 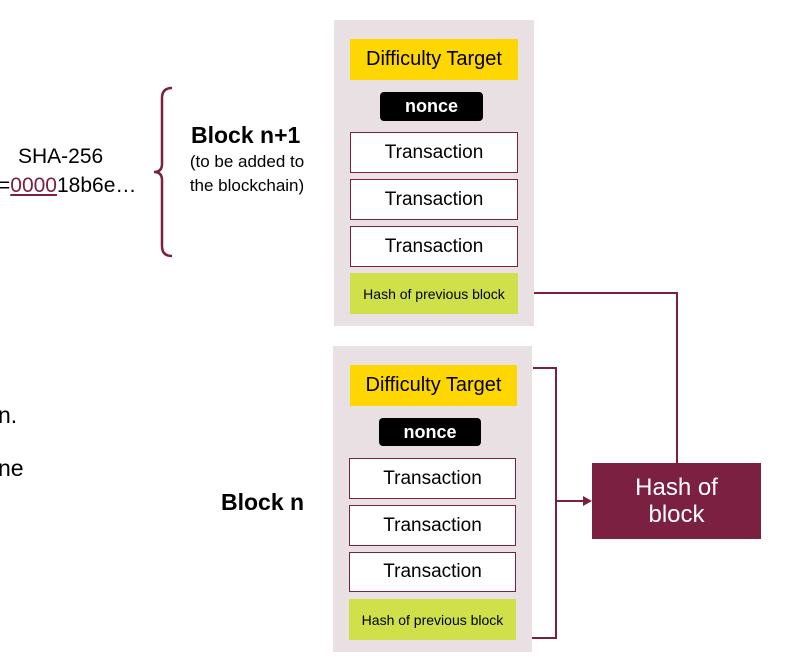 I want to click on curly-brace, so click(x=163, y=172).